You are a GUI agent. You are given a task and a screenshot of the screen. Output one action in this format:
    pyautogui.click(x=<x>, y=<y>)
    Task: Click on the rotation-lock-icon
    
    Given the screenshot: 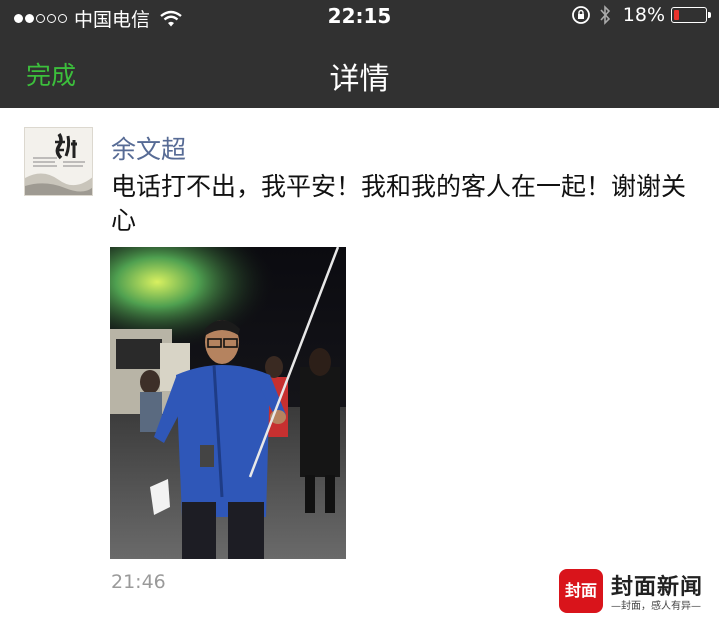 What is the action you would take?
    pyautogui.click(x=580, y=15)
    